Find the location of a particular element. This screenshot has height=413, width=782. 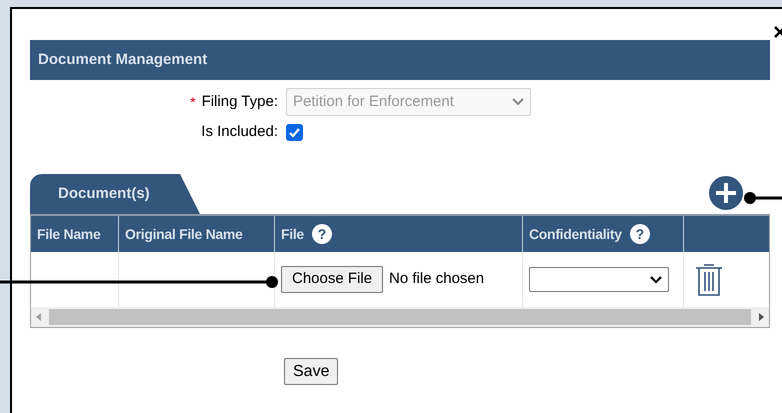

horizontal-scrollbar is located at coordinates (400, 317).